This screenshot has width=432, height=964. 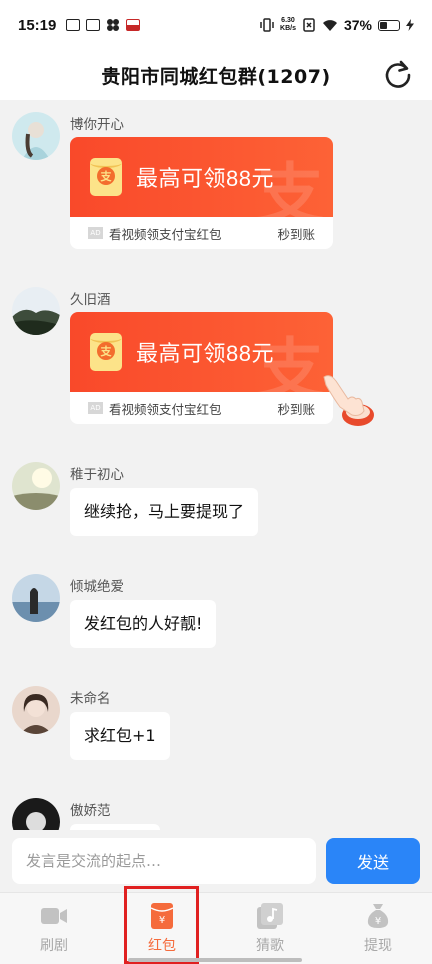 I want to click on message-username: 稚于初心, so click(x=97, y=475).